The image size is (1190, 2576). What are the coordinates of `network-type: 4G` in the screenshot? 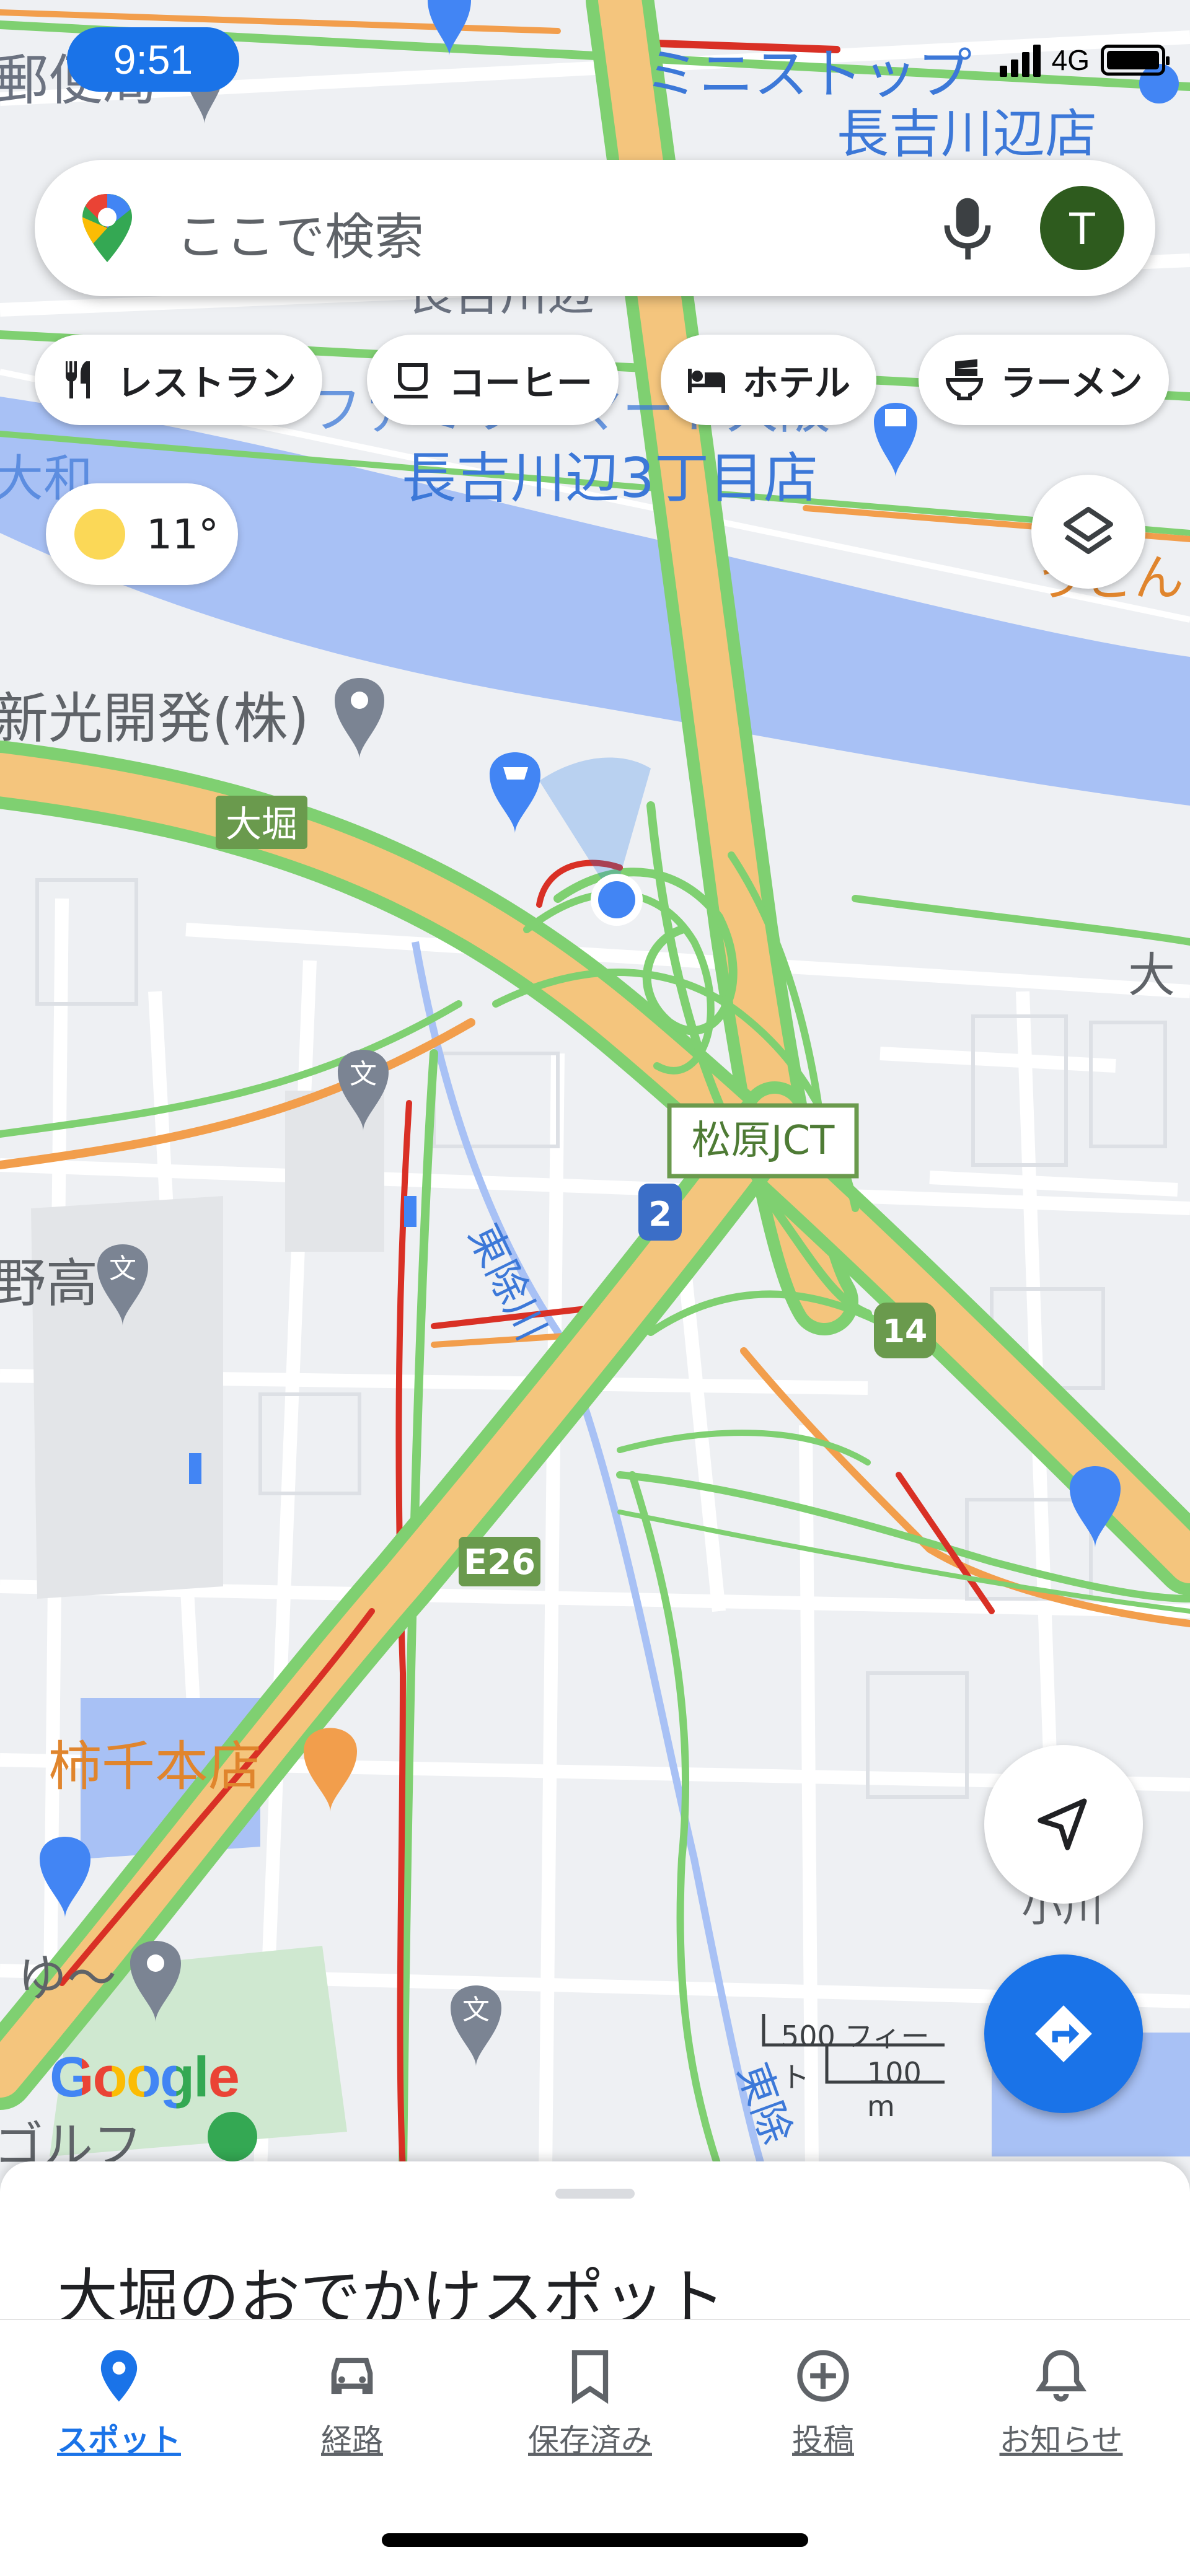 It's located at (1070, 60).